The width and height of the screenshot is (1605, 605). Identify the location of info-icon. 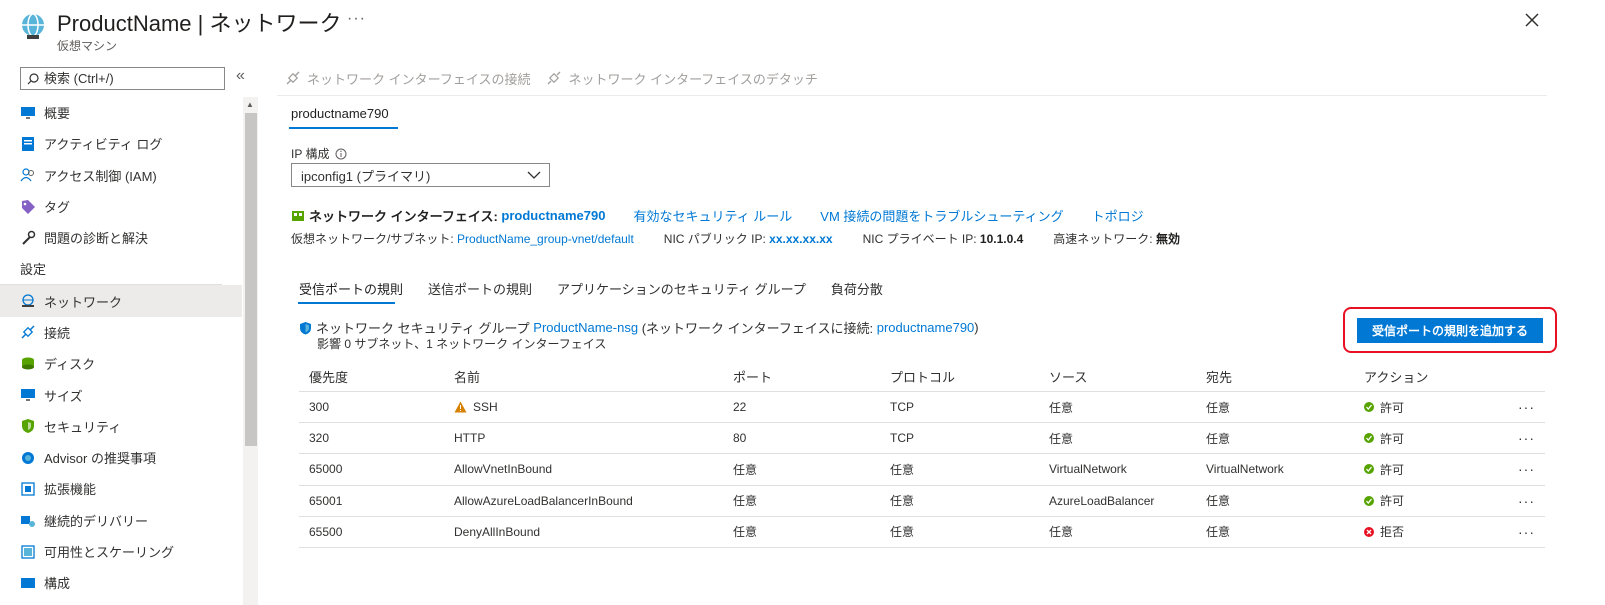
(341, 154).